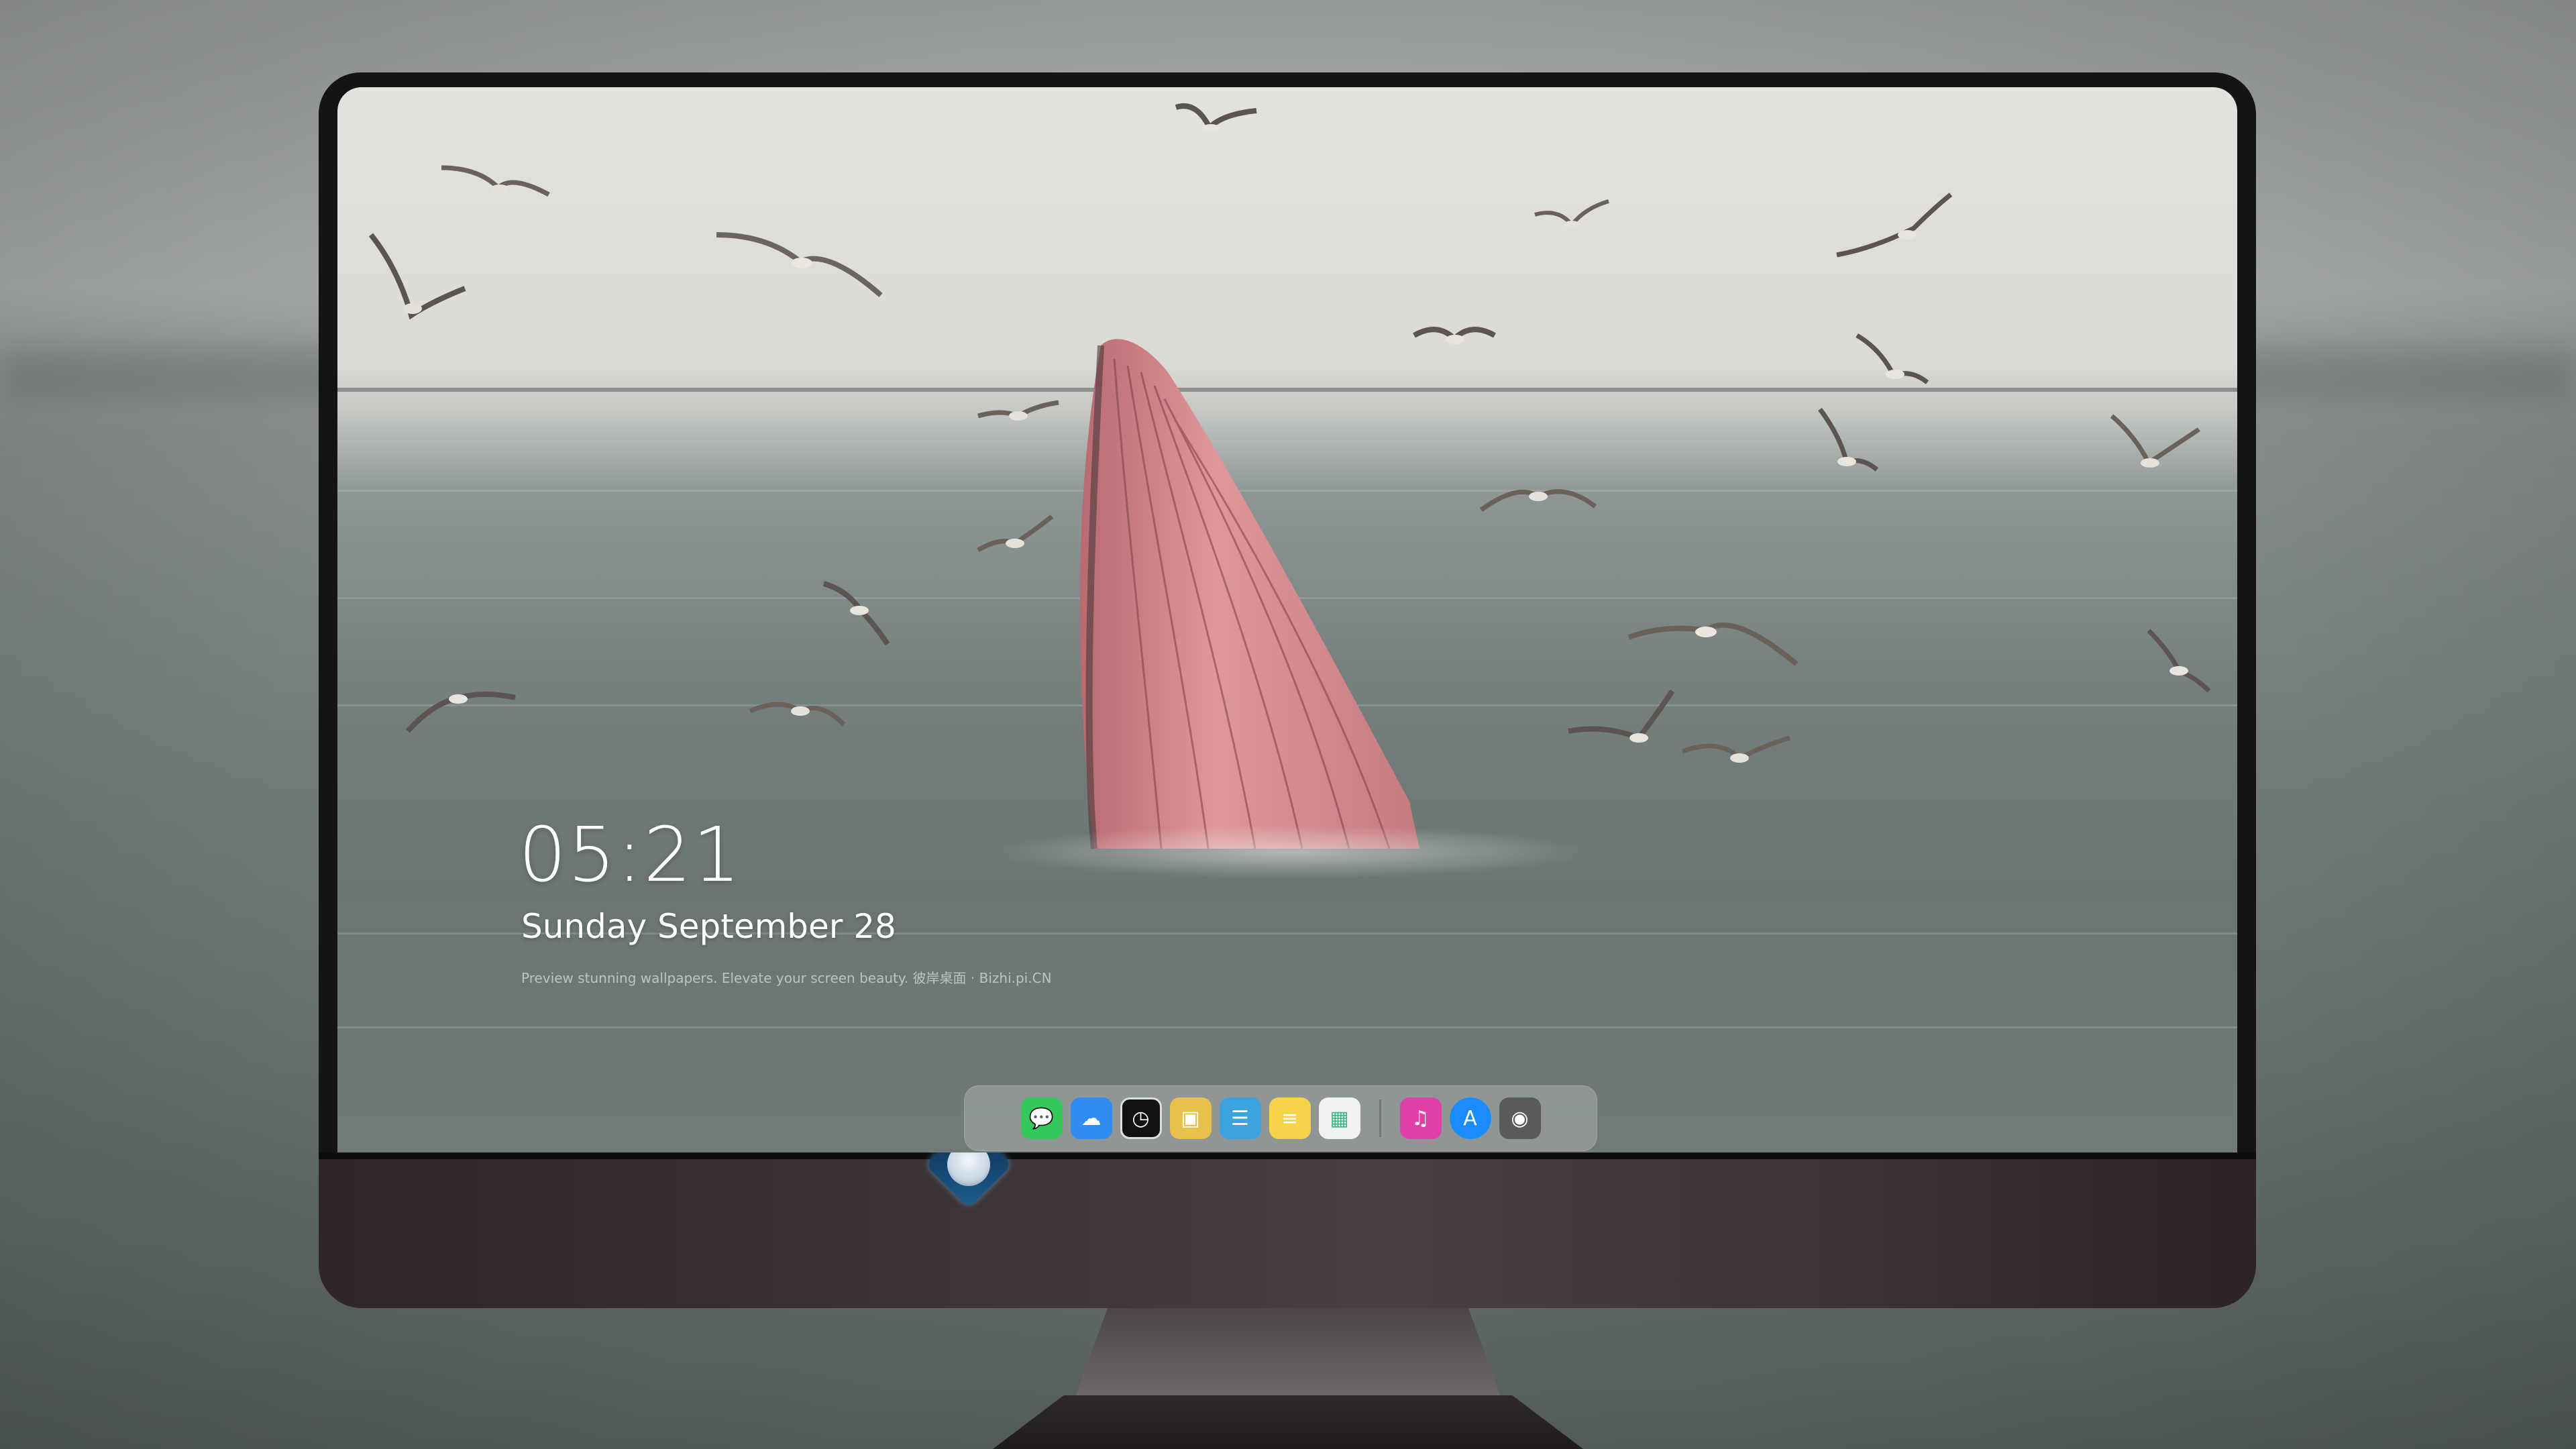 Image resolution: width=2576 pixels, height=1449 pixels. What do you see at coordinates (1288, 1355) in the screenshot?
I see `monitor-stand-neck` at bounding box center [1288, 1355].